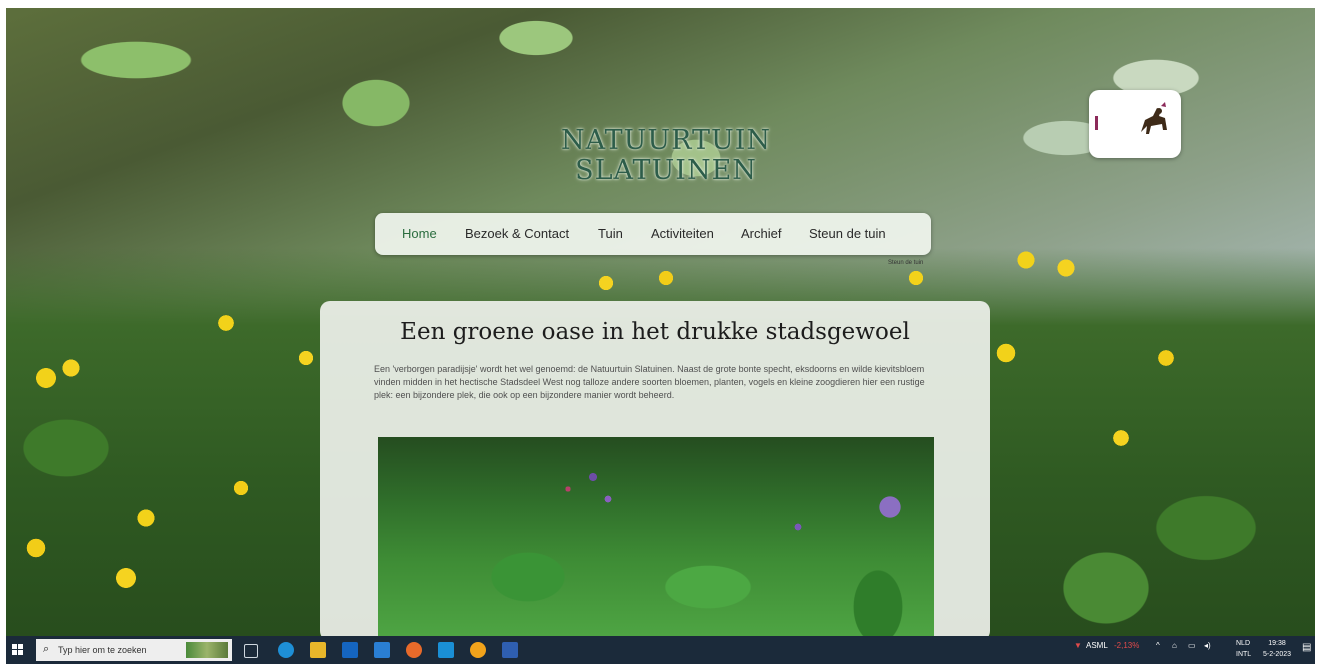 The height and width of the screenshot is (664, 1321). What do you see at coordinates (666, 140) in the screenshot?
I see `site-title-line1: Natuurtuin` at bounding box center [666, 140].